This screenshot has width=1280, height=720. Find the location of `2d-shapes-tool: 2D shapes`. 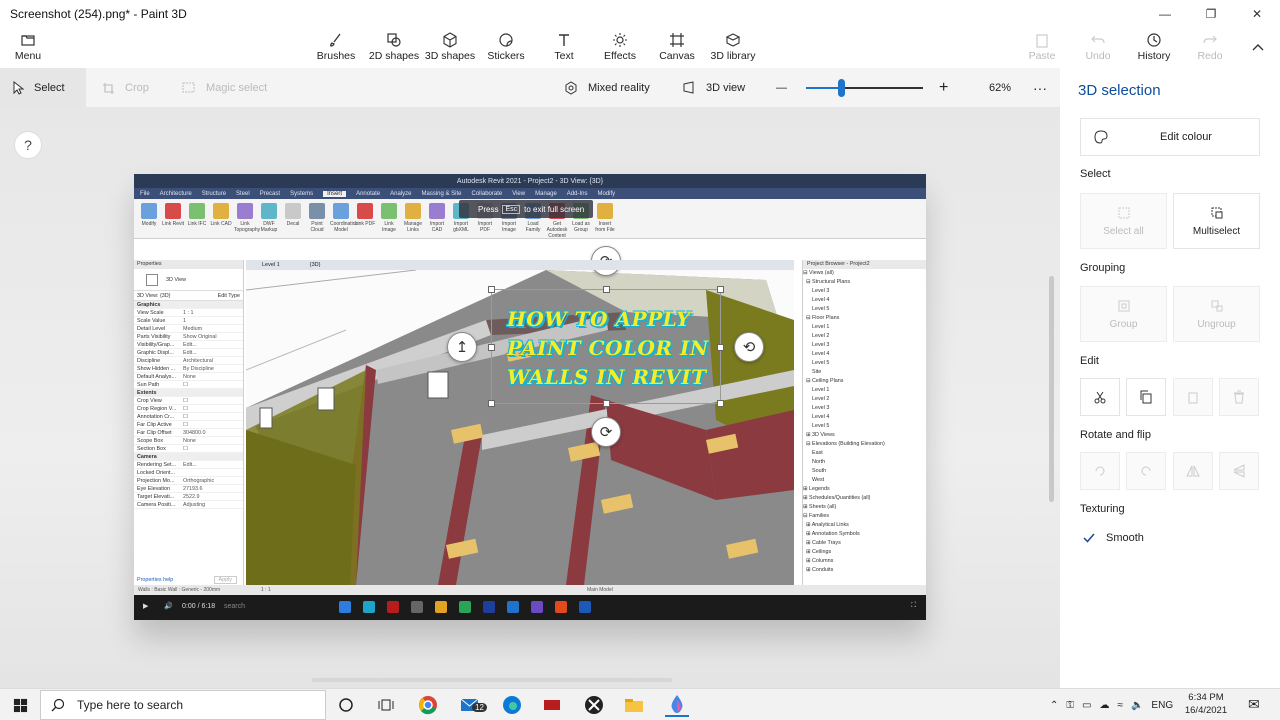

2d-shapes-tool: 2D shapes is located at coordinates (394, 47).